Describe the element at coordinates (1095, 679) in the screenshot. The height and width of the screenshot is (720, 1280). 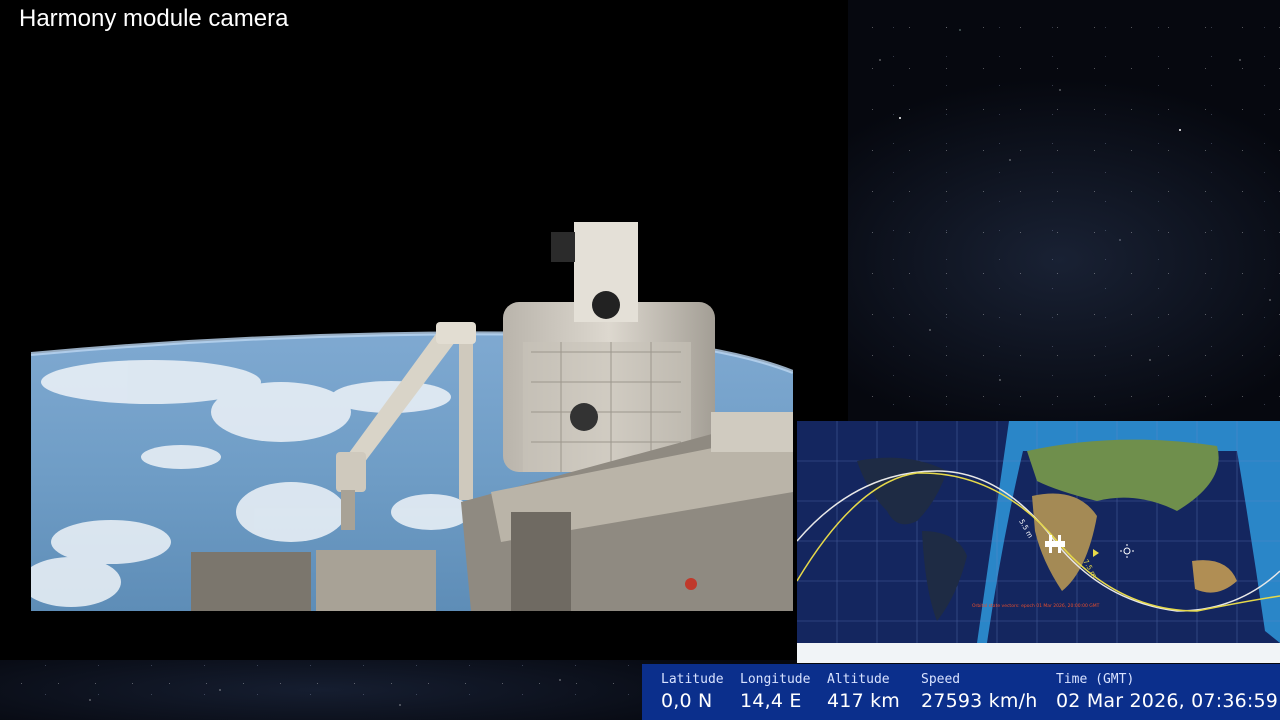
I see `time-label: Time (GMT)` at that location.